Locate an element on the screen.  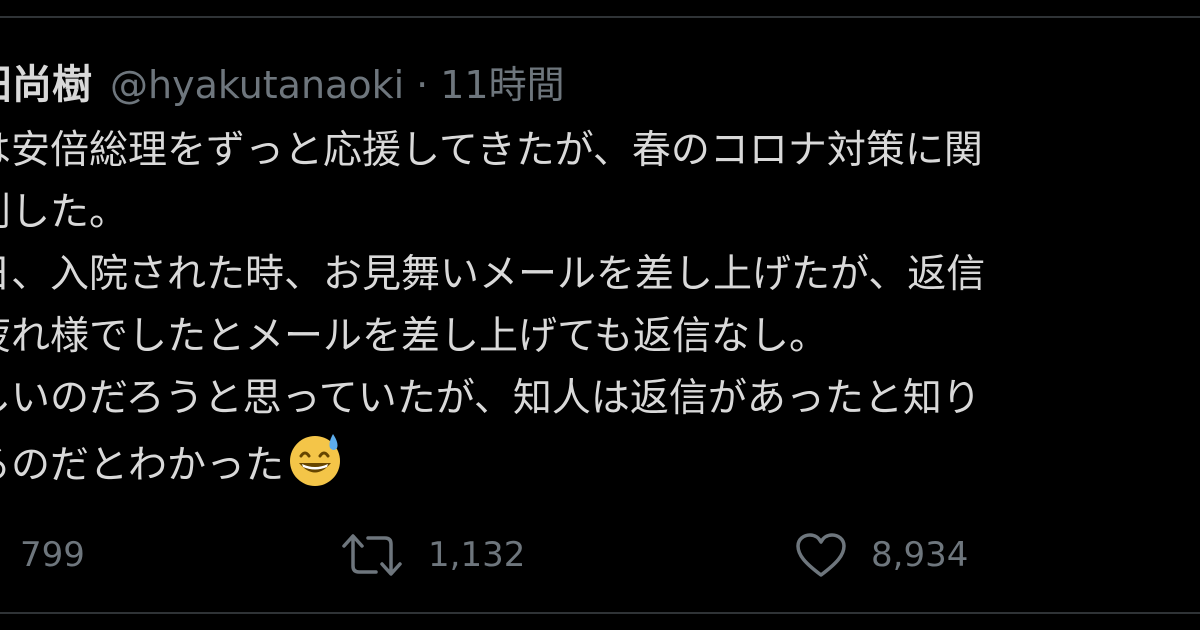
tweet-text-line: 疲れ様でしたとメールを差し上げても返信なし。 is located at coordinates (414, 336).